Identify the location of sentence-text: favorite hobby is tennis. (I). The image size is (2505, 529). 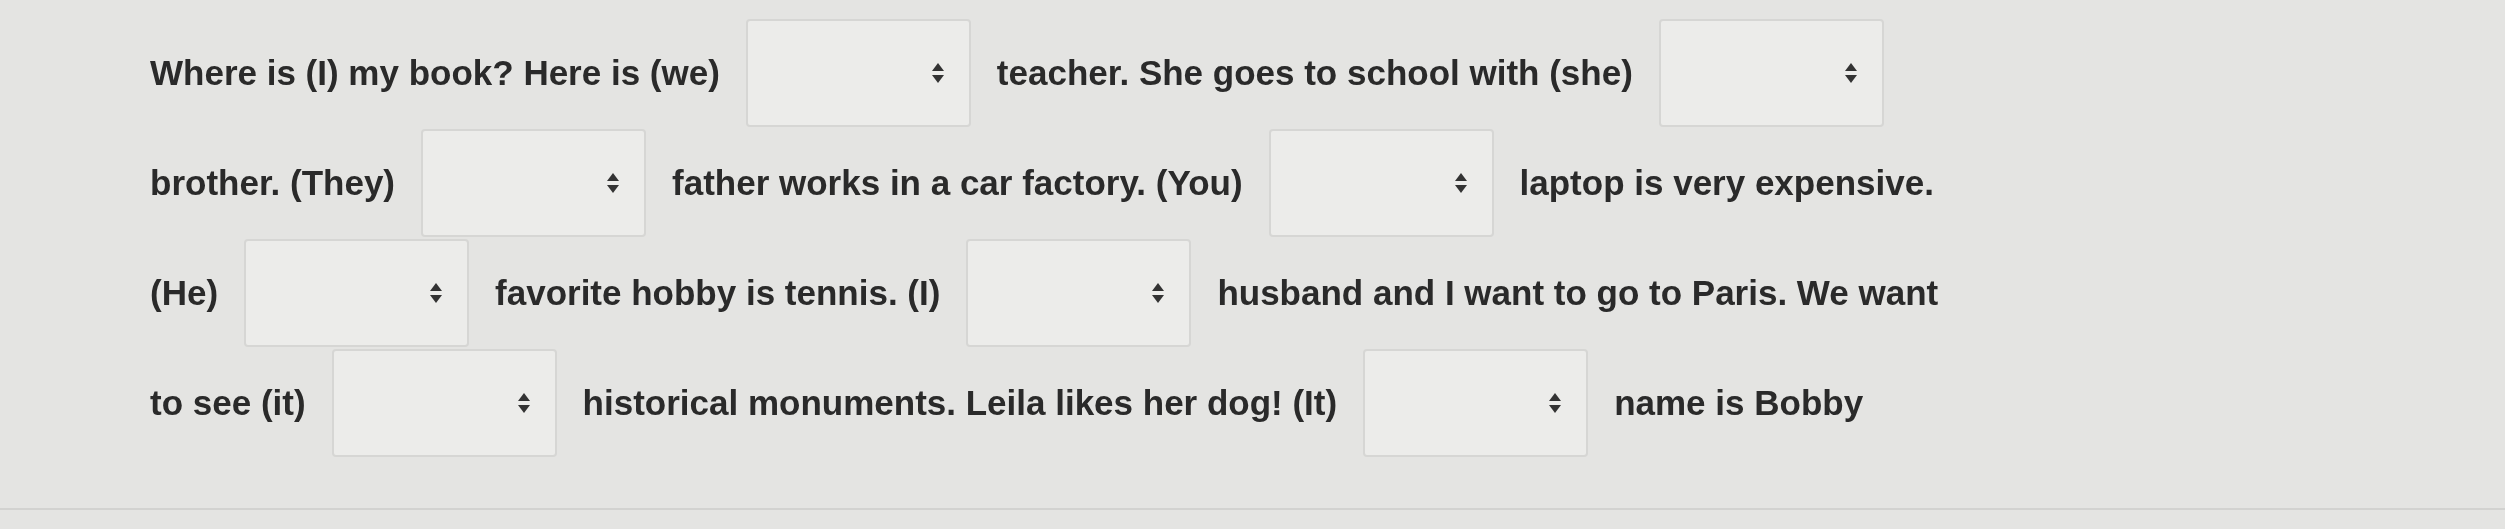
(718, 293).